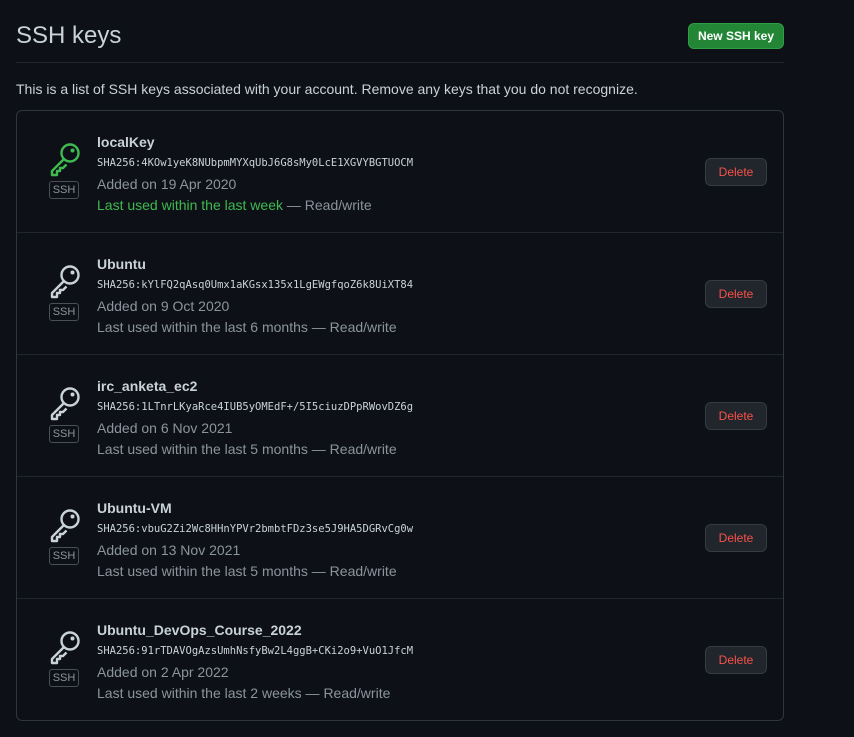 The height and width of the screenshot is (737, 854). What do you see at coordinates (69, 35) in the screenshot?
I see `page-title: SSH keys` at bounding box center [69, 35].